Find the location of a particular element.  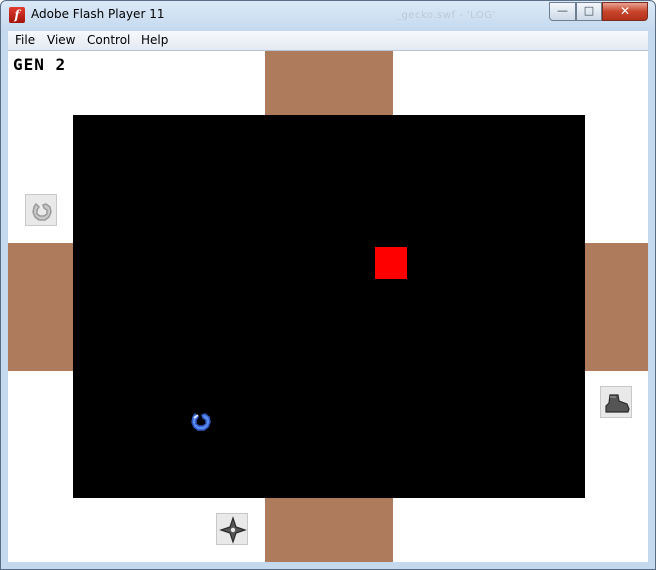

door-top is located at coordinates (329, 83).